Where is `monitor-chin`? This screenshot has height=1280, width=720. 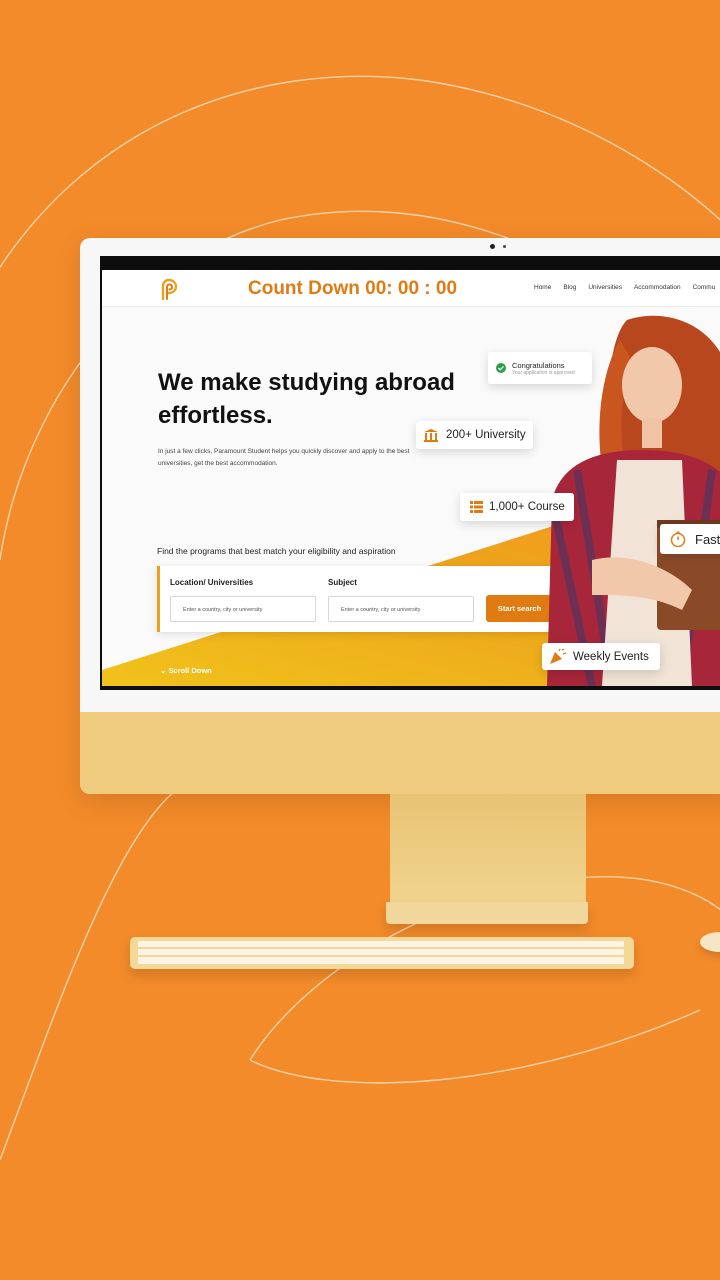 monitor-chin is located at coordinates (400, 753).